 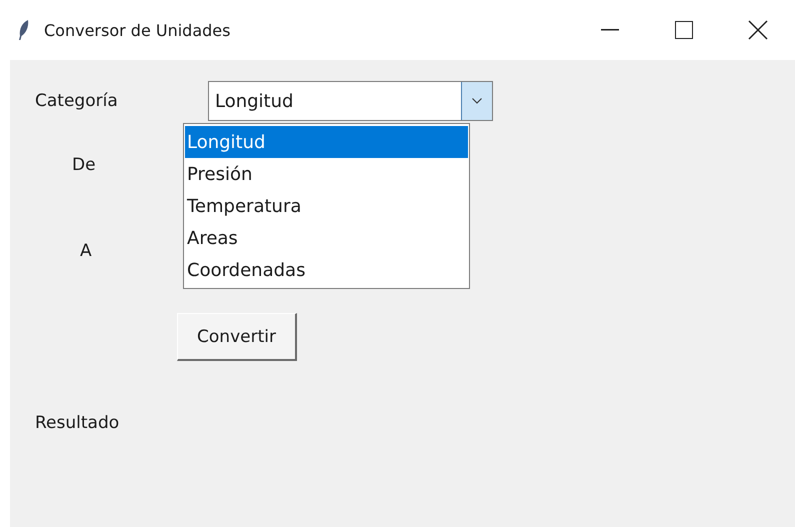 What do you see at coordinates (326, 142) in the screenshot?
I see `dropdown-option: Longitud` at bounding box center [326, 142].